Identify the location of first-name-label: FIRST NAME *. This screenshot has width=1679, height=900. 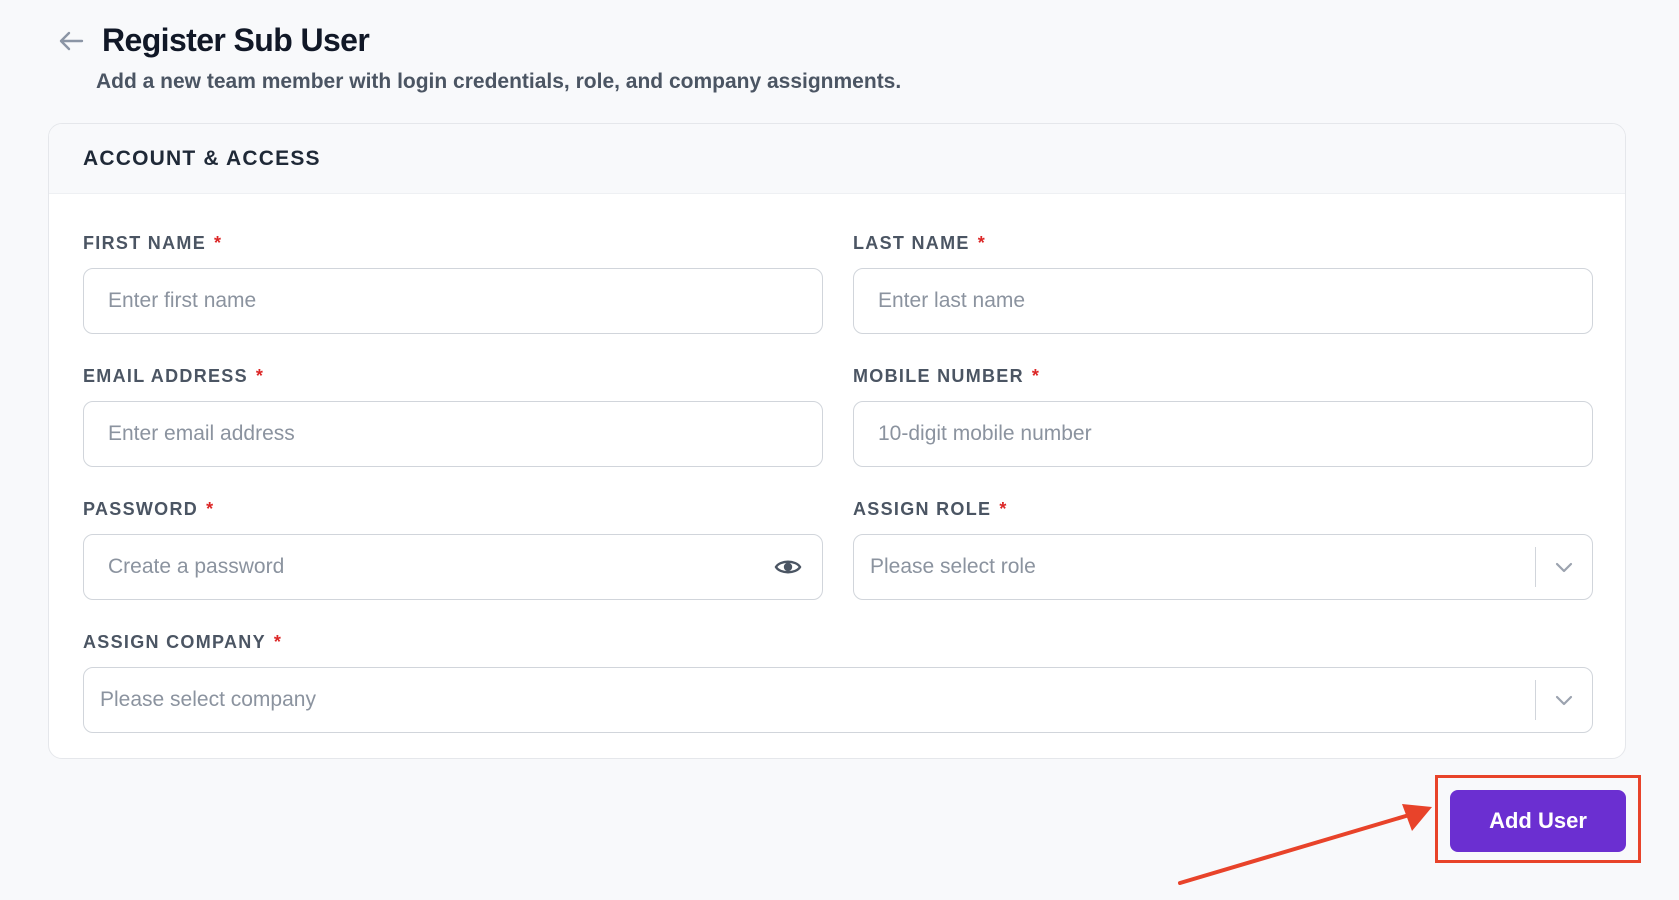
(453, 243).